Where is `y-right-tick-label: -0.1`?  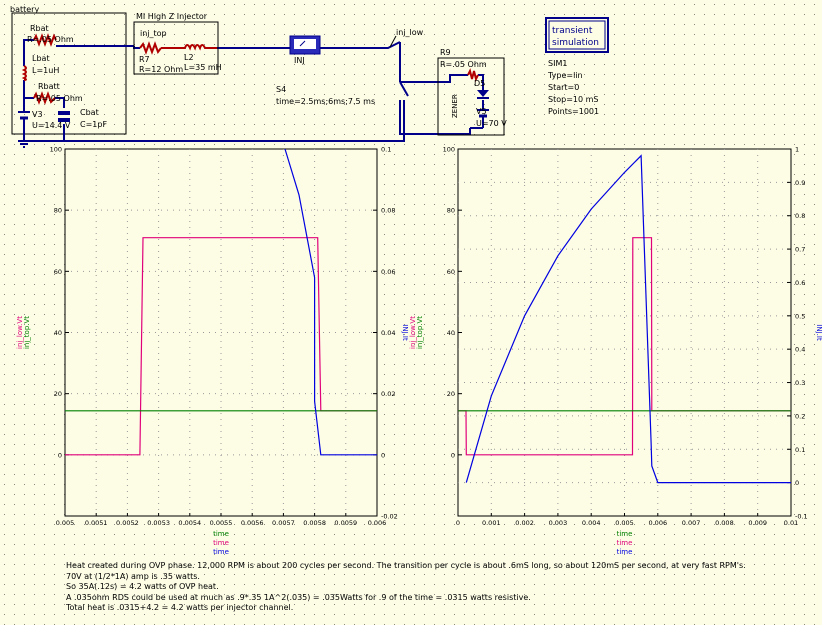 y-right-tick-label: -0.1 is located at coordinates (801, 517).